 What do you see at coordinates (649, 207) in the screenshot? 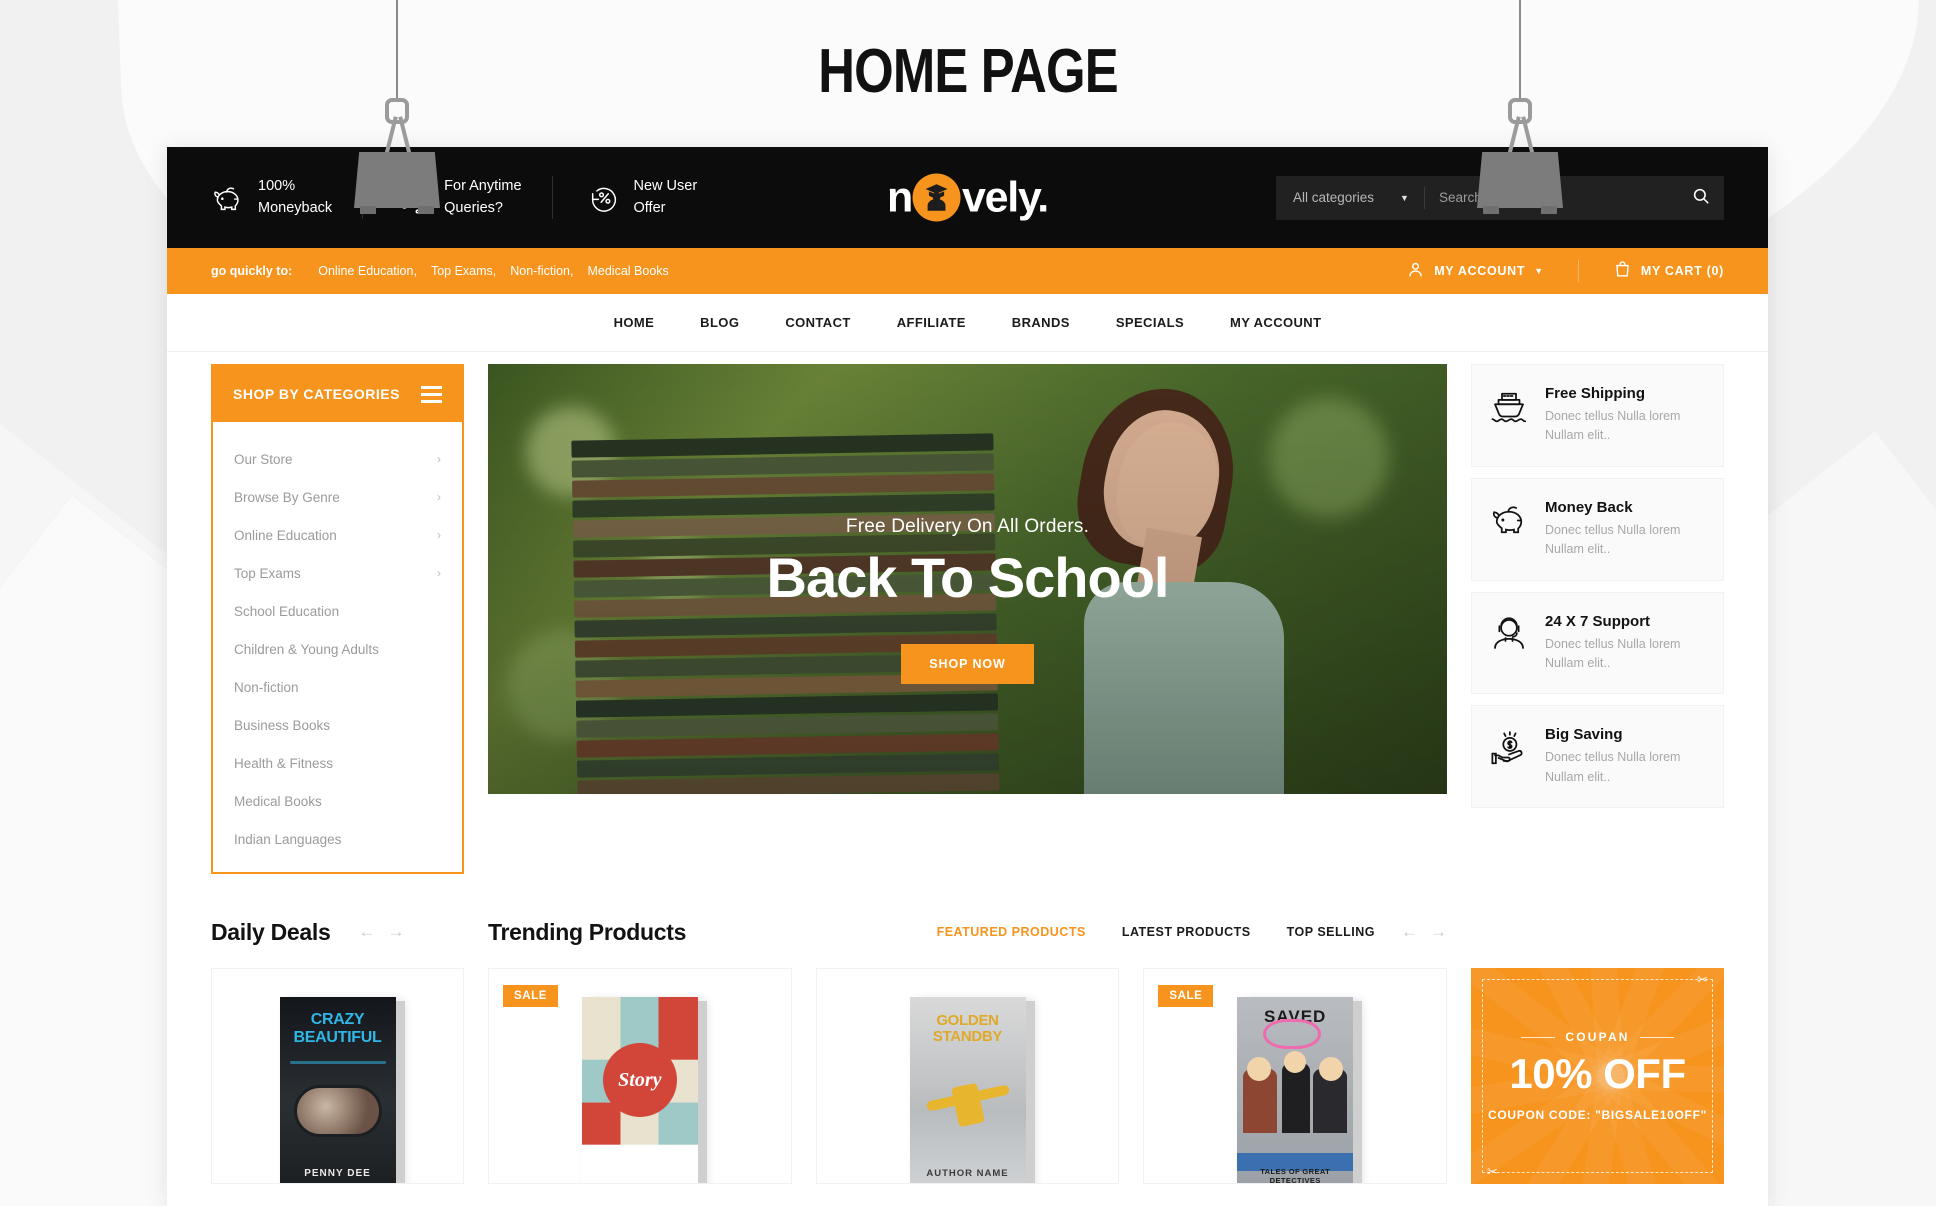
I see `usp-line2: Offer` at bounding box center [649, 207].